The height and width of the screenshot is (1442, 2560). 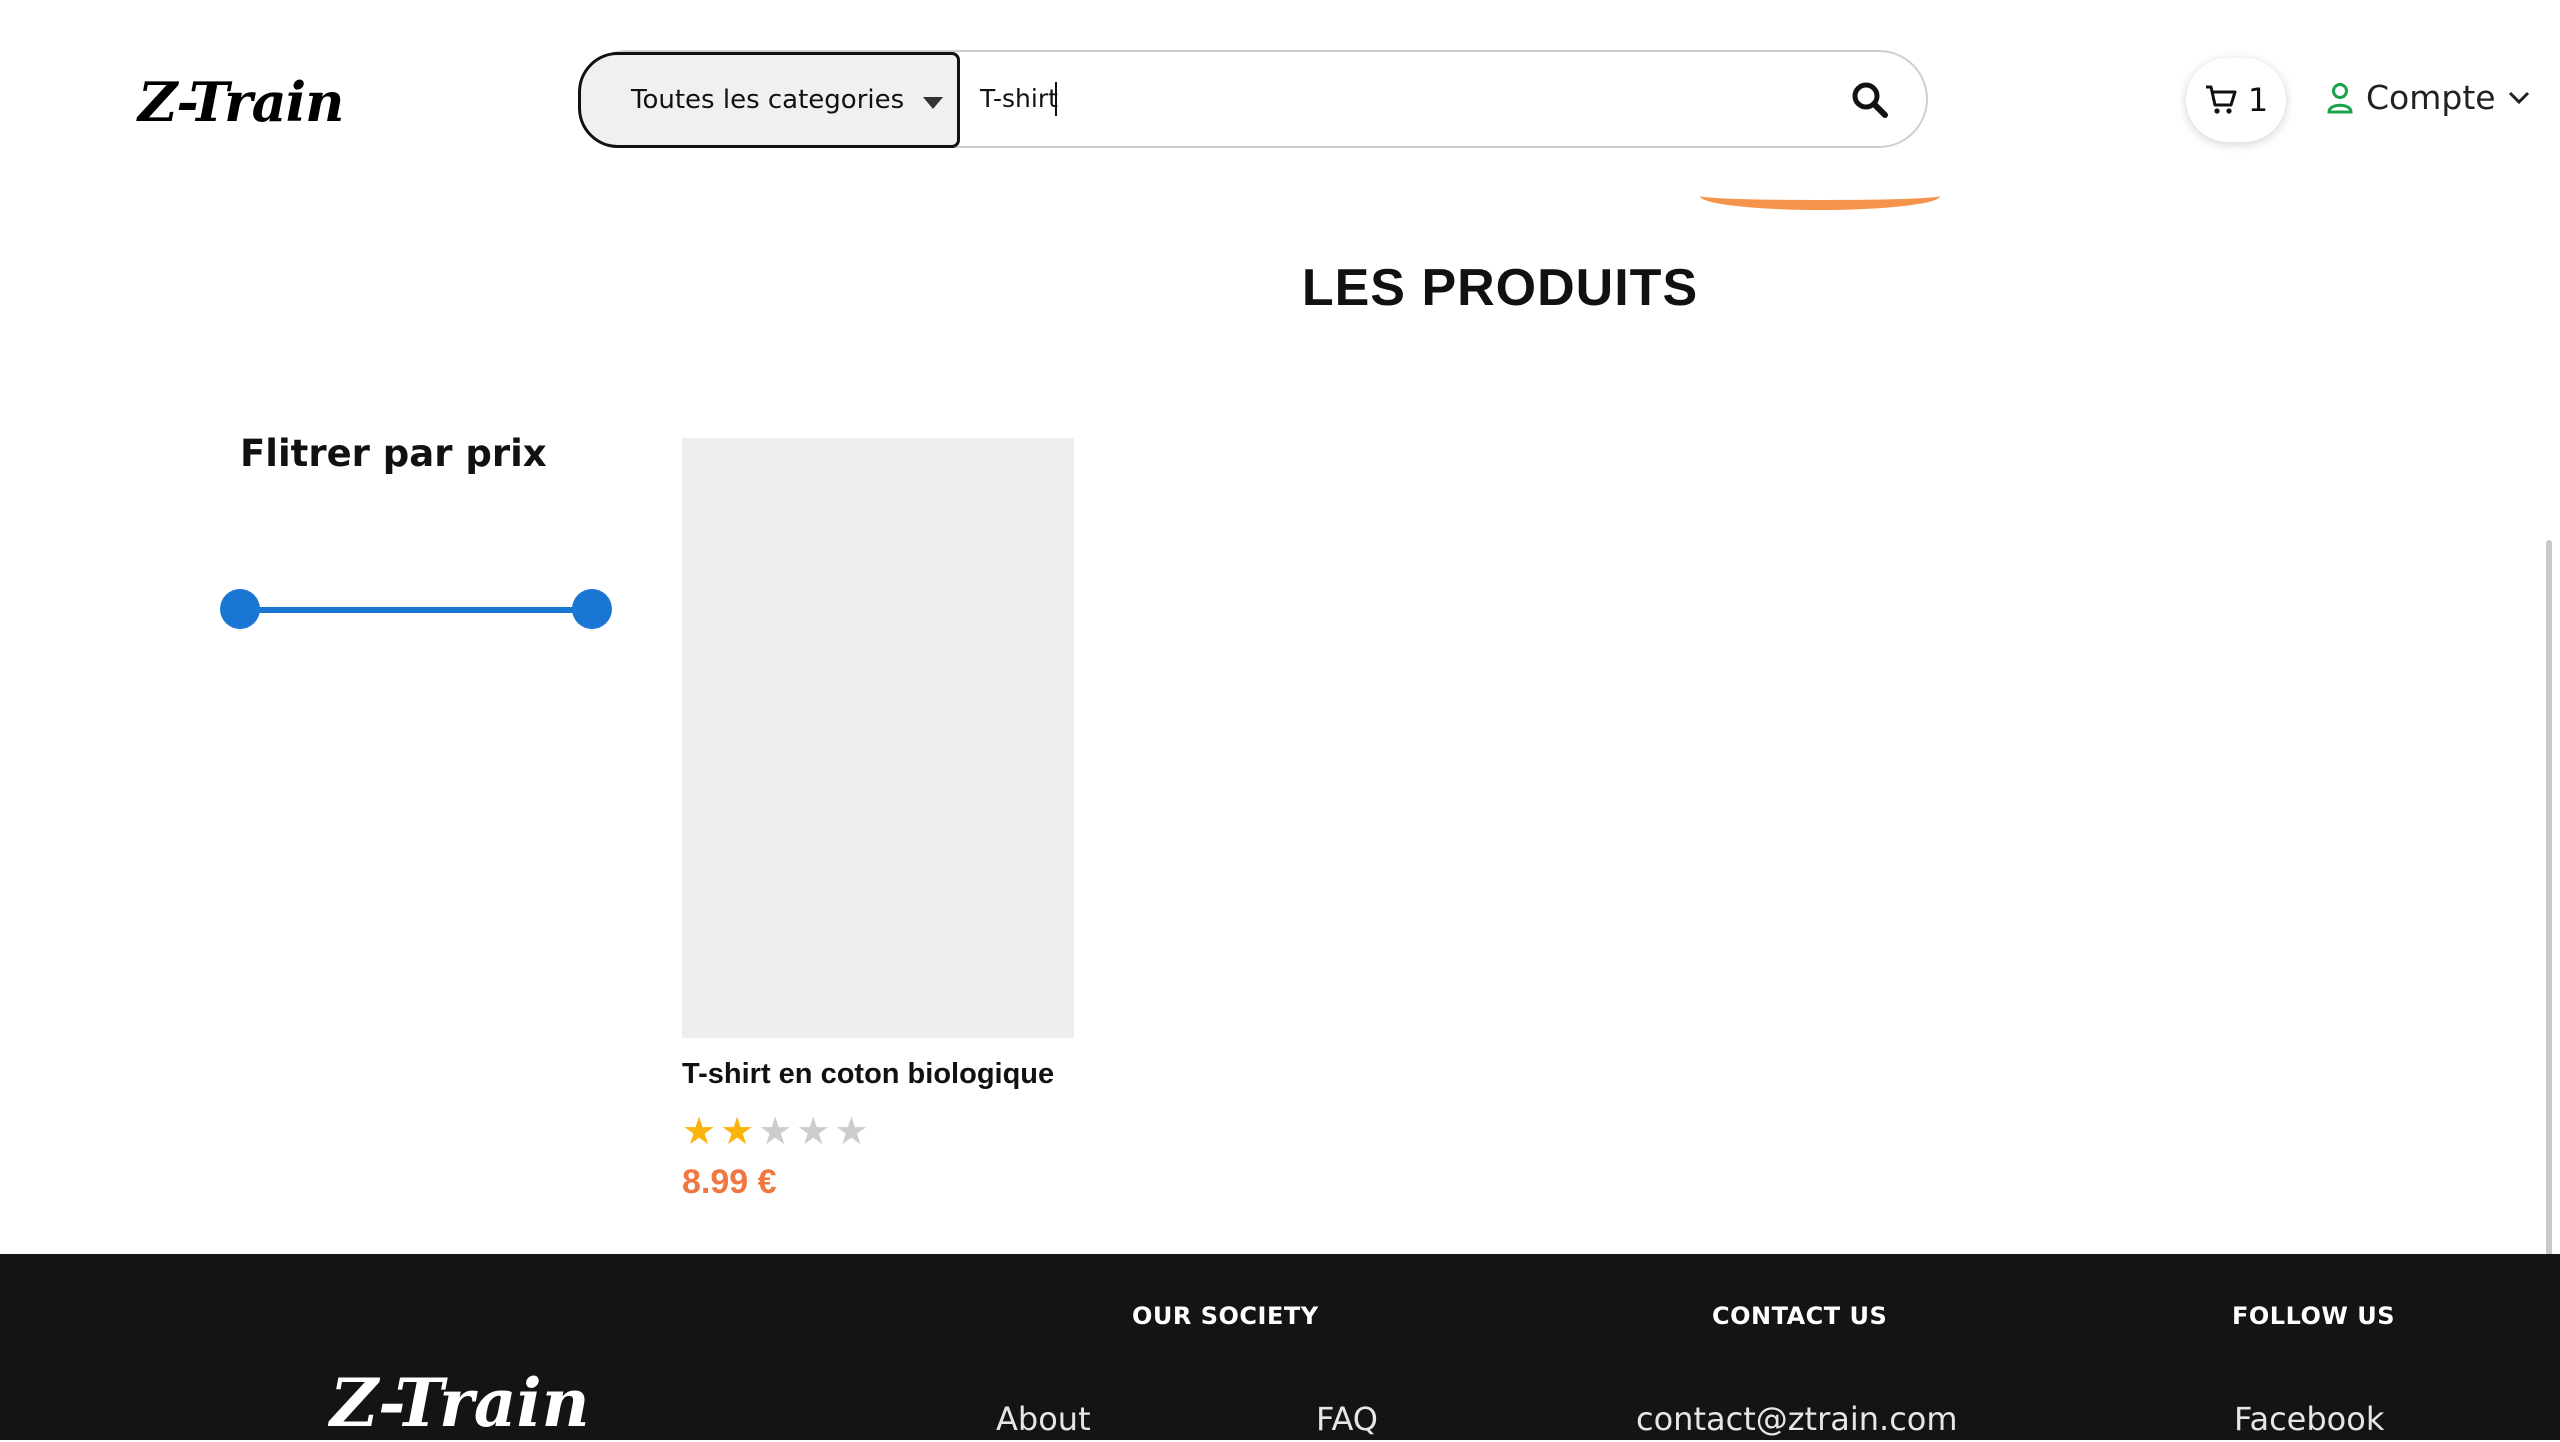 What do you see at coordinates (460, 1403) in the screenshot?
I see `footer-logo: Z-Train` at bounding box center [460, 1403].